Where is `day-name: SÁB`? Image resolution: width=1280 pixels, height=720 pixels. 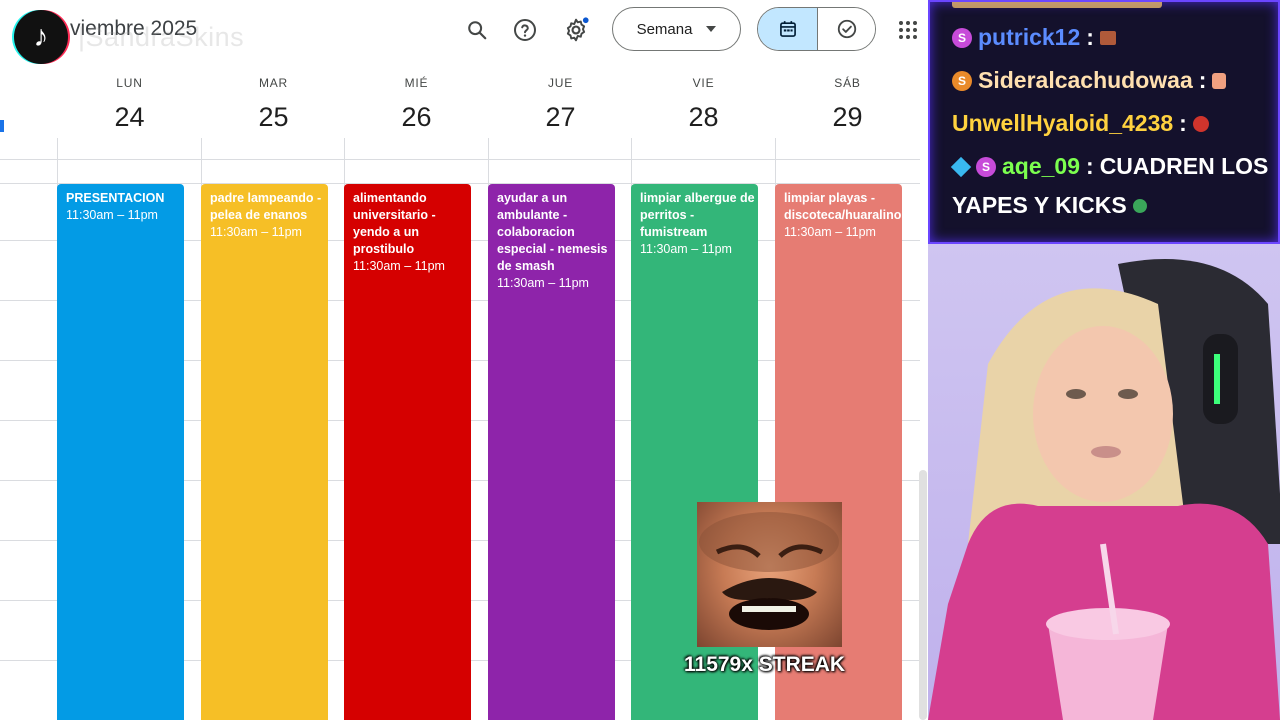
day-name: SÁB is located at coordinates (847, 83).